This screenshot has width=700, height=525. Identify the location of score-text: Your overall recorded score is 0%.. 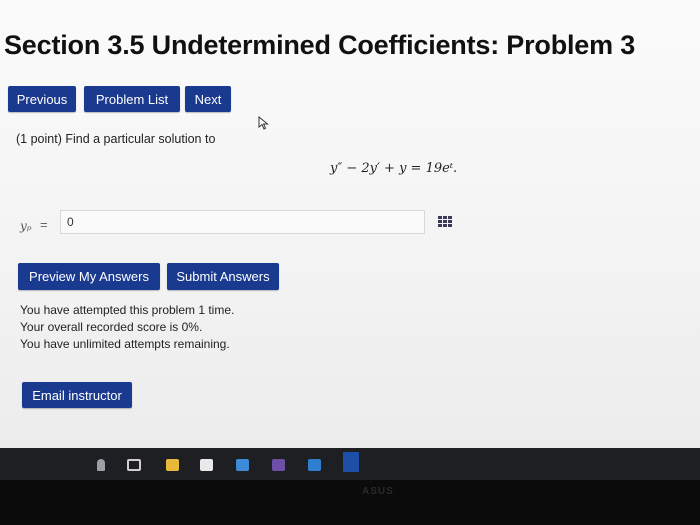
(111, 327).